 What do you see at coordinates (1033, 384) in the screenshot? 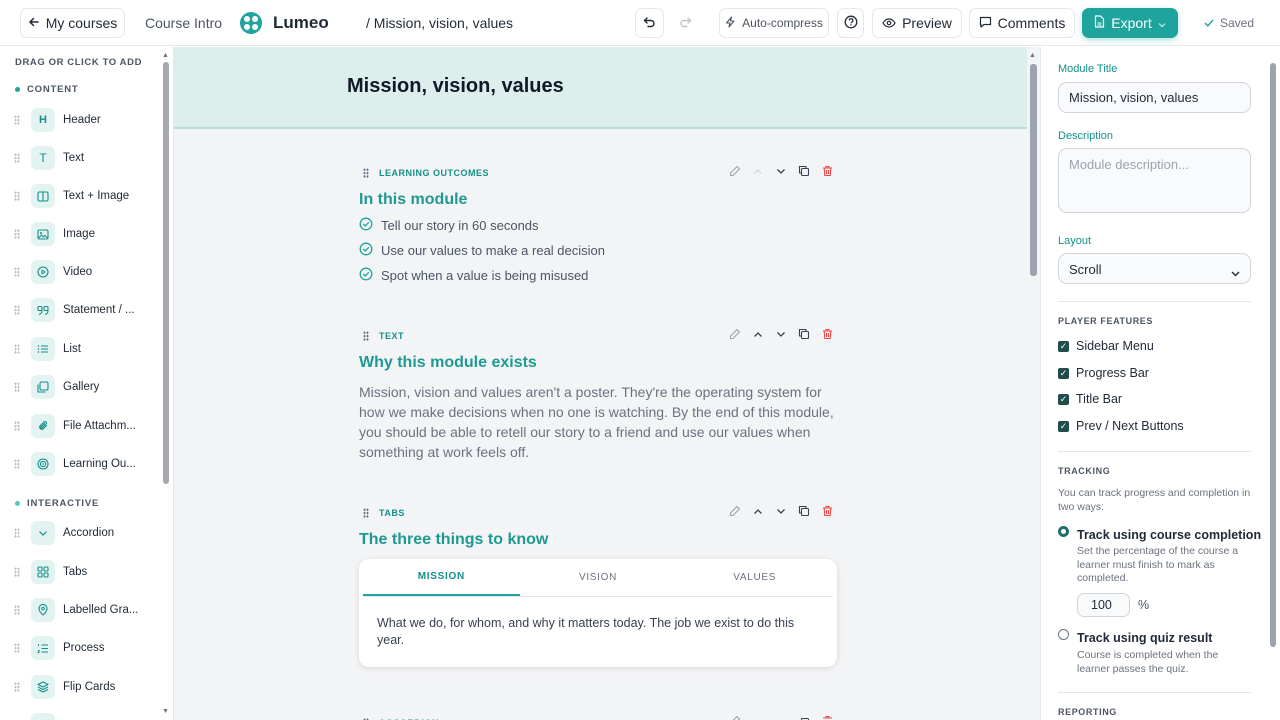
I see `canvas-scrollbar: ▲` at bounding box center [1033, 384].